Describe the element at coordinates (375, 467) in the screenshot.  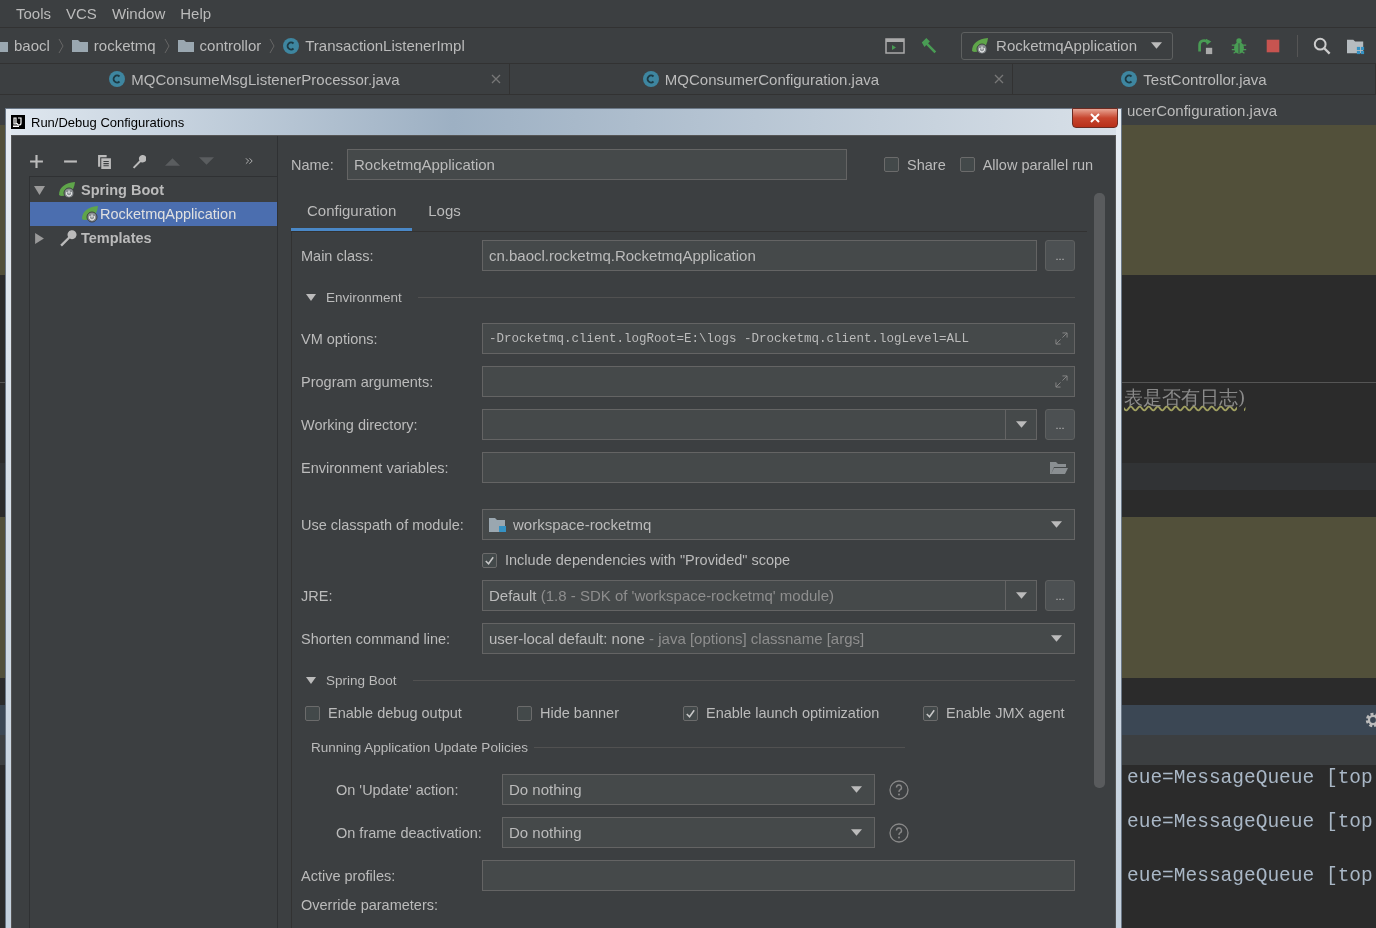
I see `field-label: Environment variables:` at that location.